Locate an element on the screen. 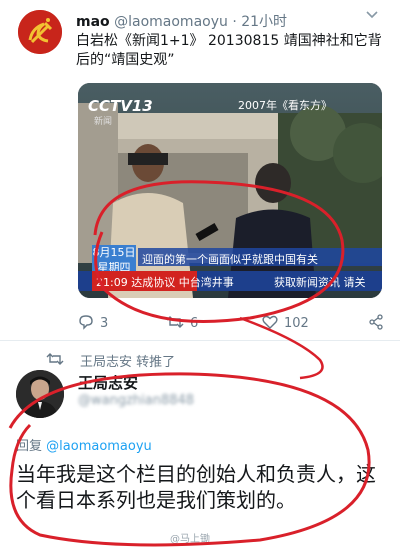  hammer-sickle-icon is located at coordinates (40, 32).